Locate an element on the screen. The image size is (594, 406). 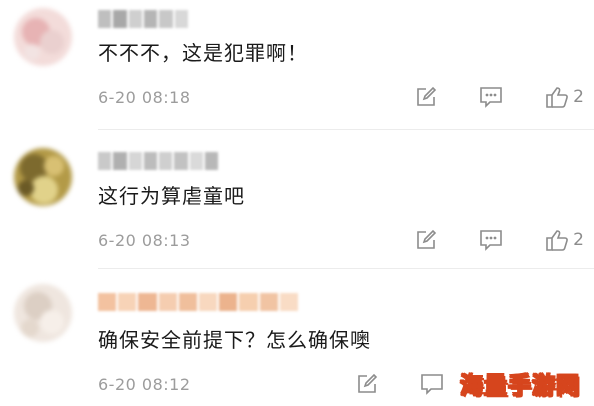
comment-time: 6-20 08:13 is located at coordinates (144, 240).